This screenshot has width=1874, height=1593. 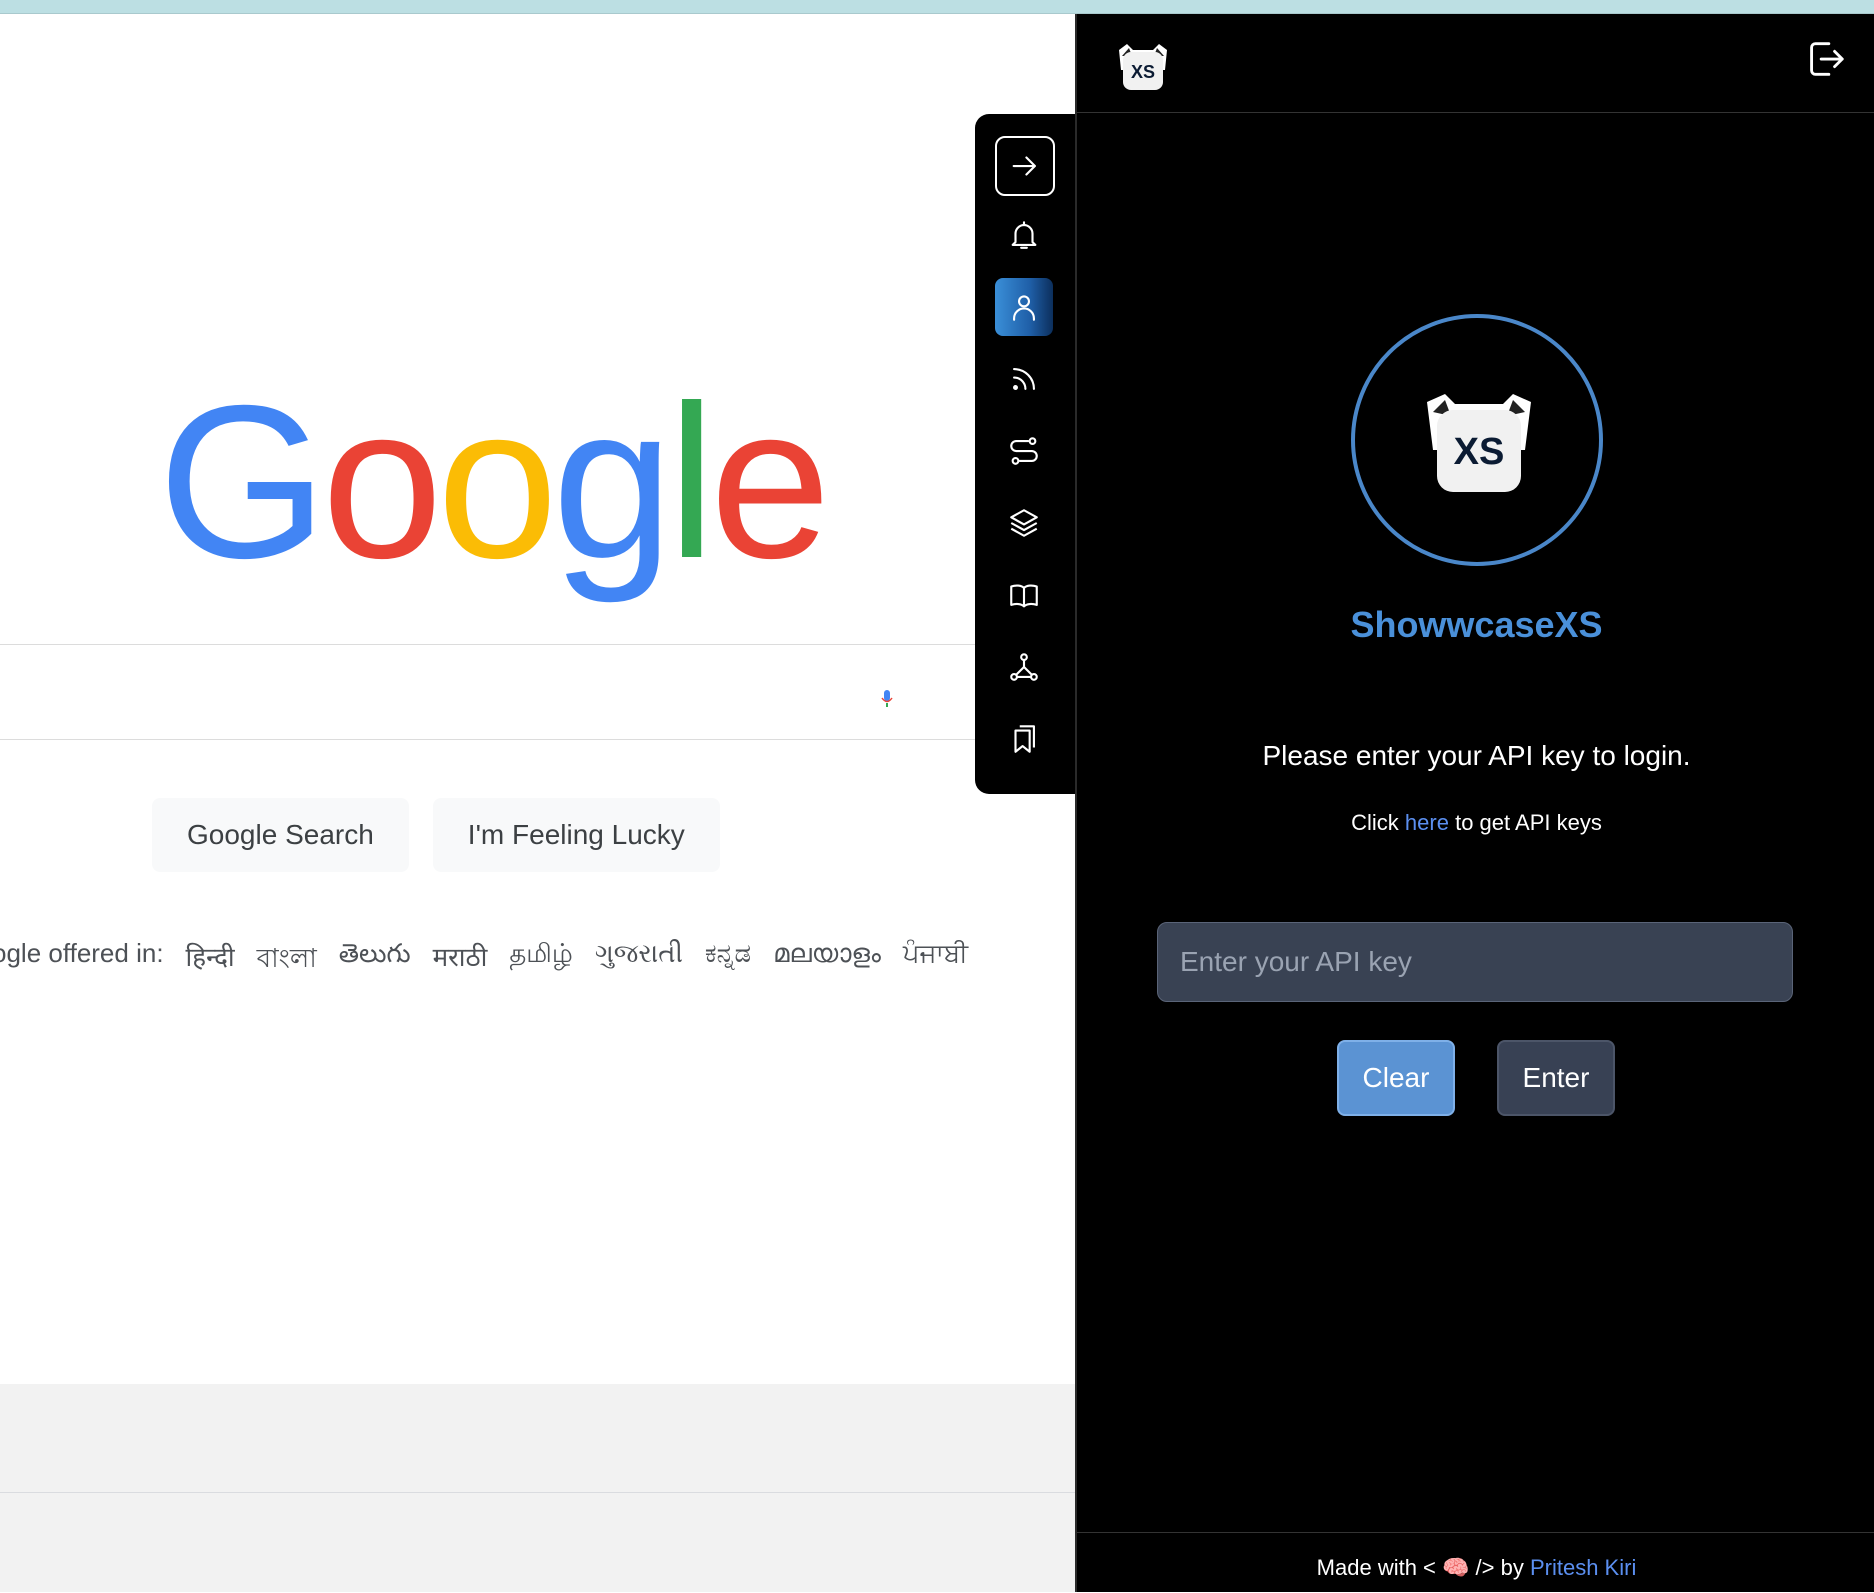 I want to click on network-icon, so click(x=1024, y=667).